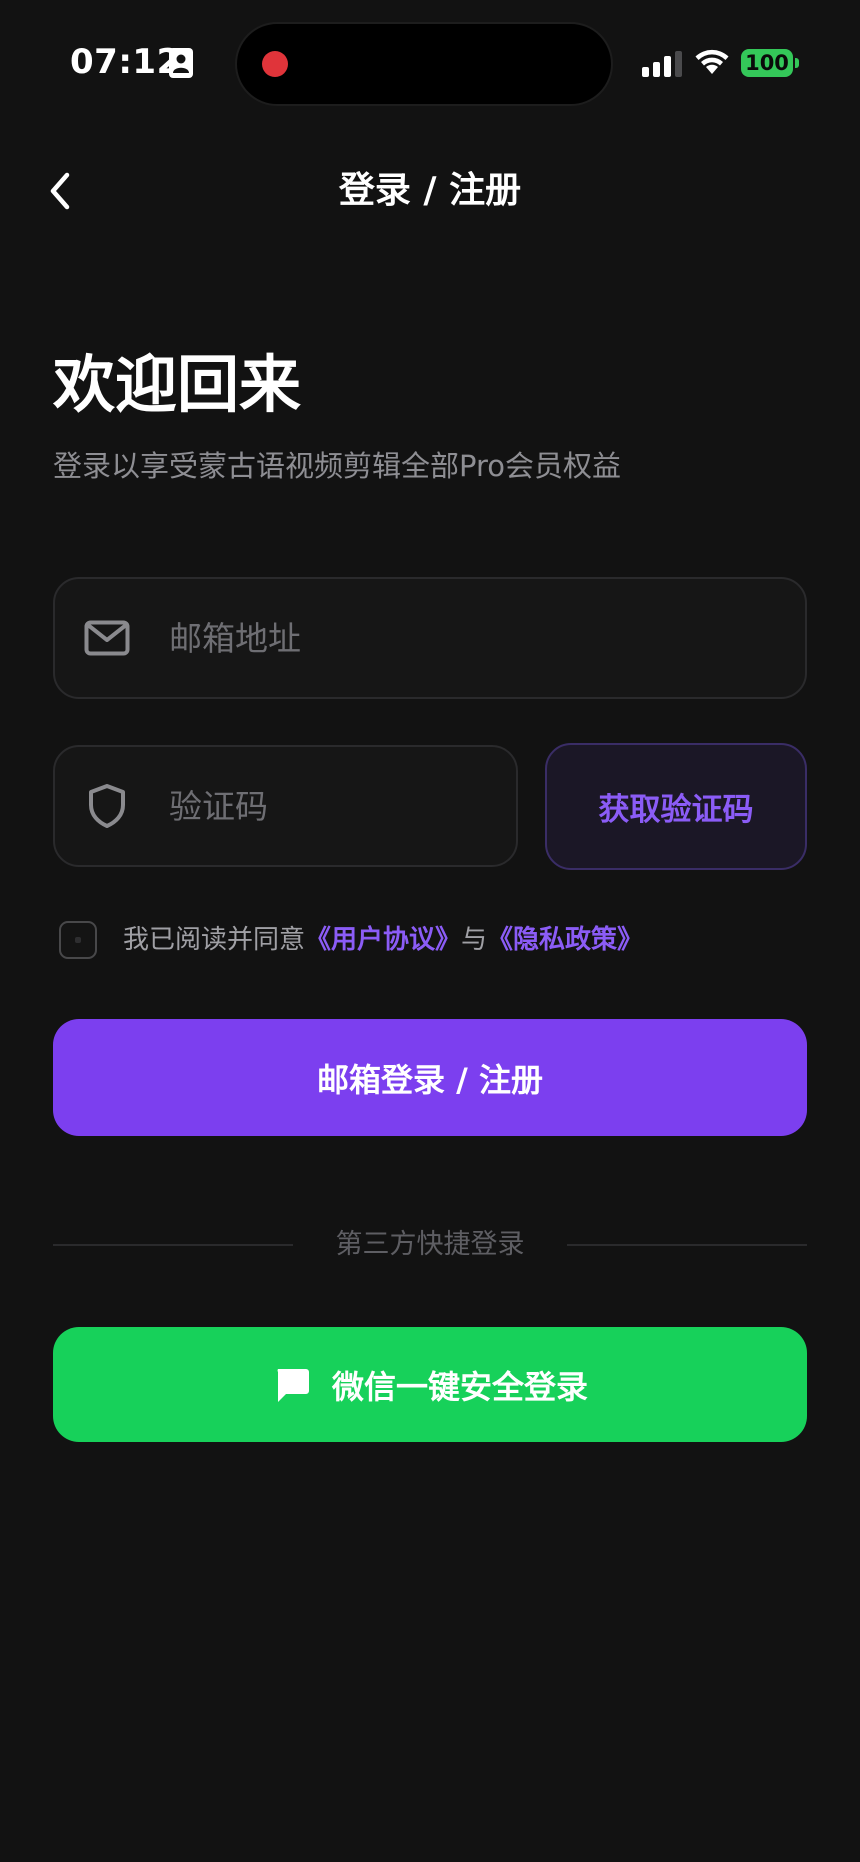  I want to click on battery-indicator: 100, so click(767, 63).